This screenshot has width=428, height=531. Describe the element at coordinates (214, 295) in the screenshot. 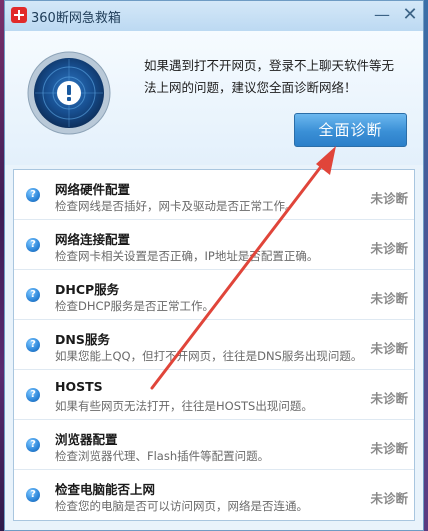

I see `list-item-dhcp: ? DHCP服务 检查DHCP服务是否正常工作。 未诊断` at that location.